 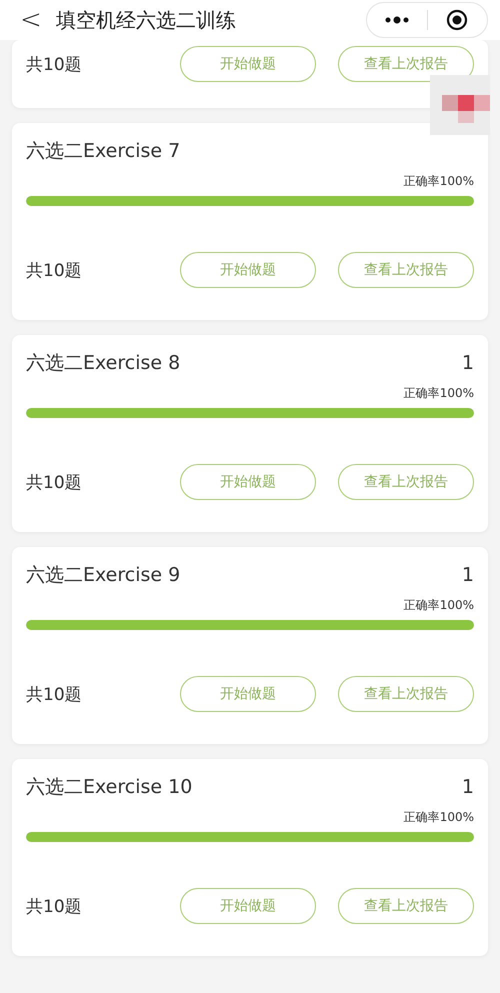 I want to click on exercise-title: 六选二Exercise 7, so click(x=103, y=151).